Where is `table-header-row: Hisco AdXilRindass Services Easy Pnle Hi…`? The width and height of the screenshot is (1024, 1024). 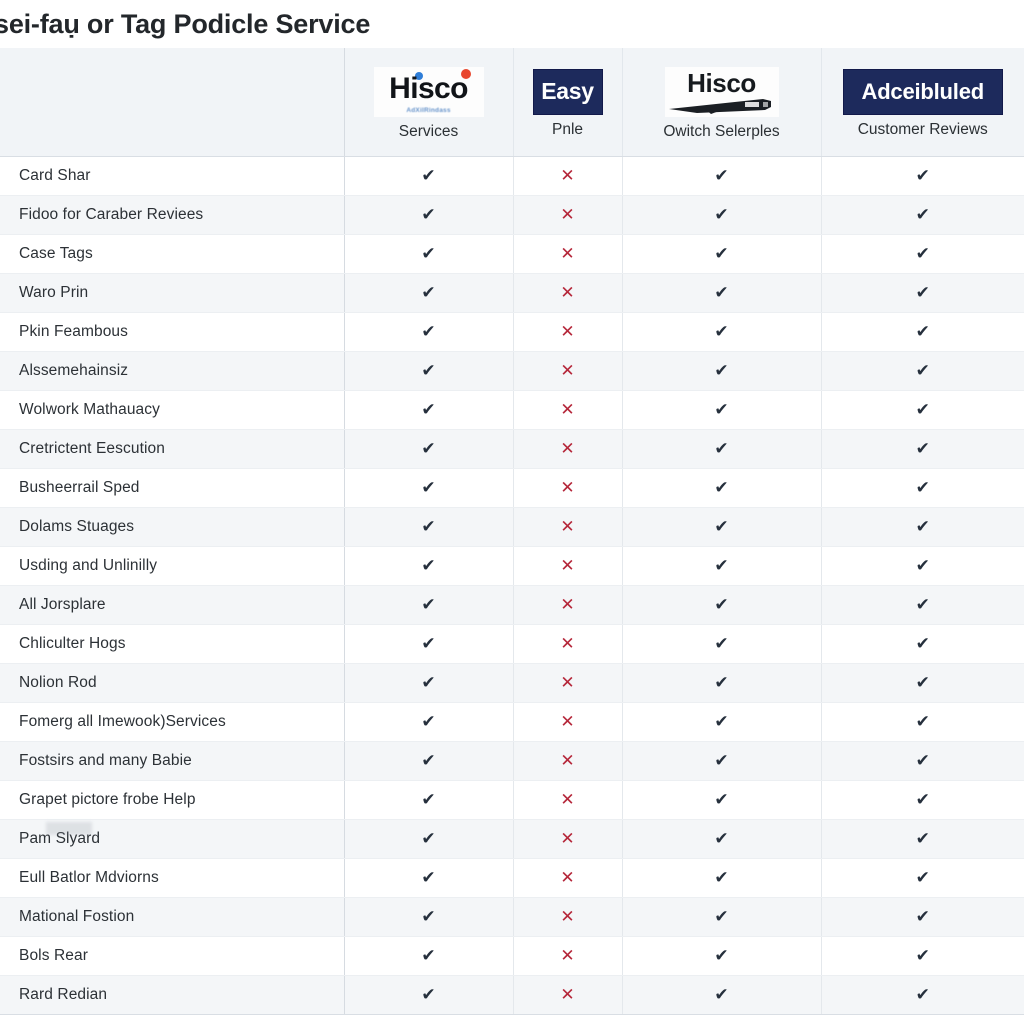 table-header-row: Hisco AdXilRindass Services Easy Pnle Hi… is located at coordinates (512, 102).